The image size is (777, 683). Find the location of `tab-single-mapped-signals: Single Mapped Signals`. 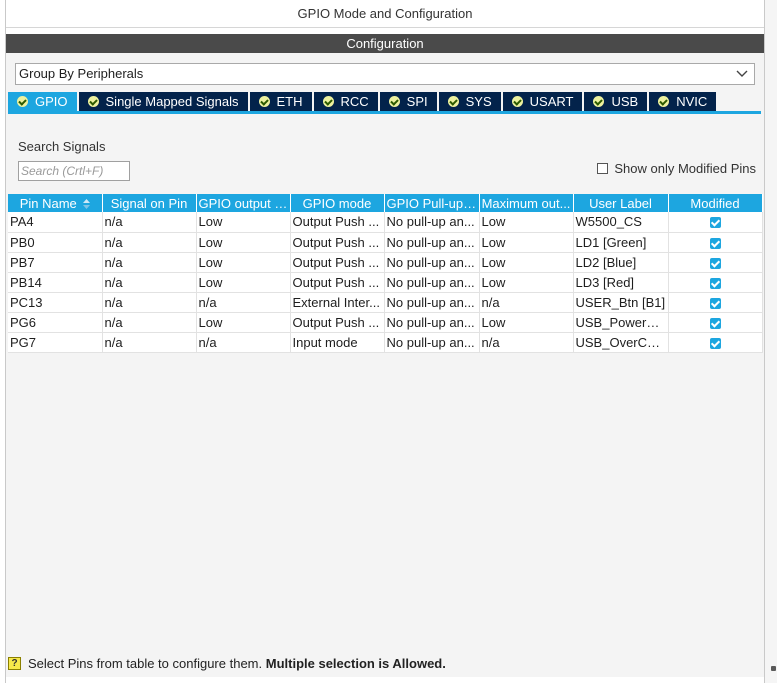

tab-single-mapped-signals: Single Mapped Signals is located at coordinates (163, 101).